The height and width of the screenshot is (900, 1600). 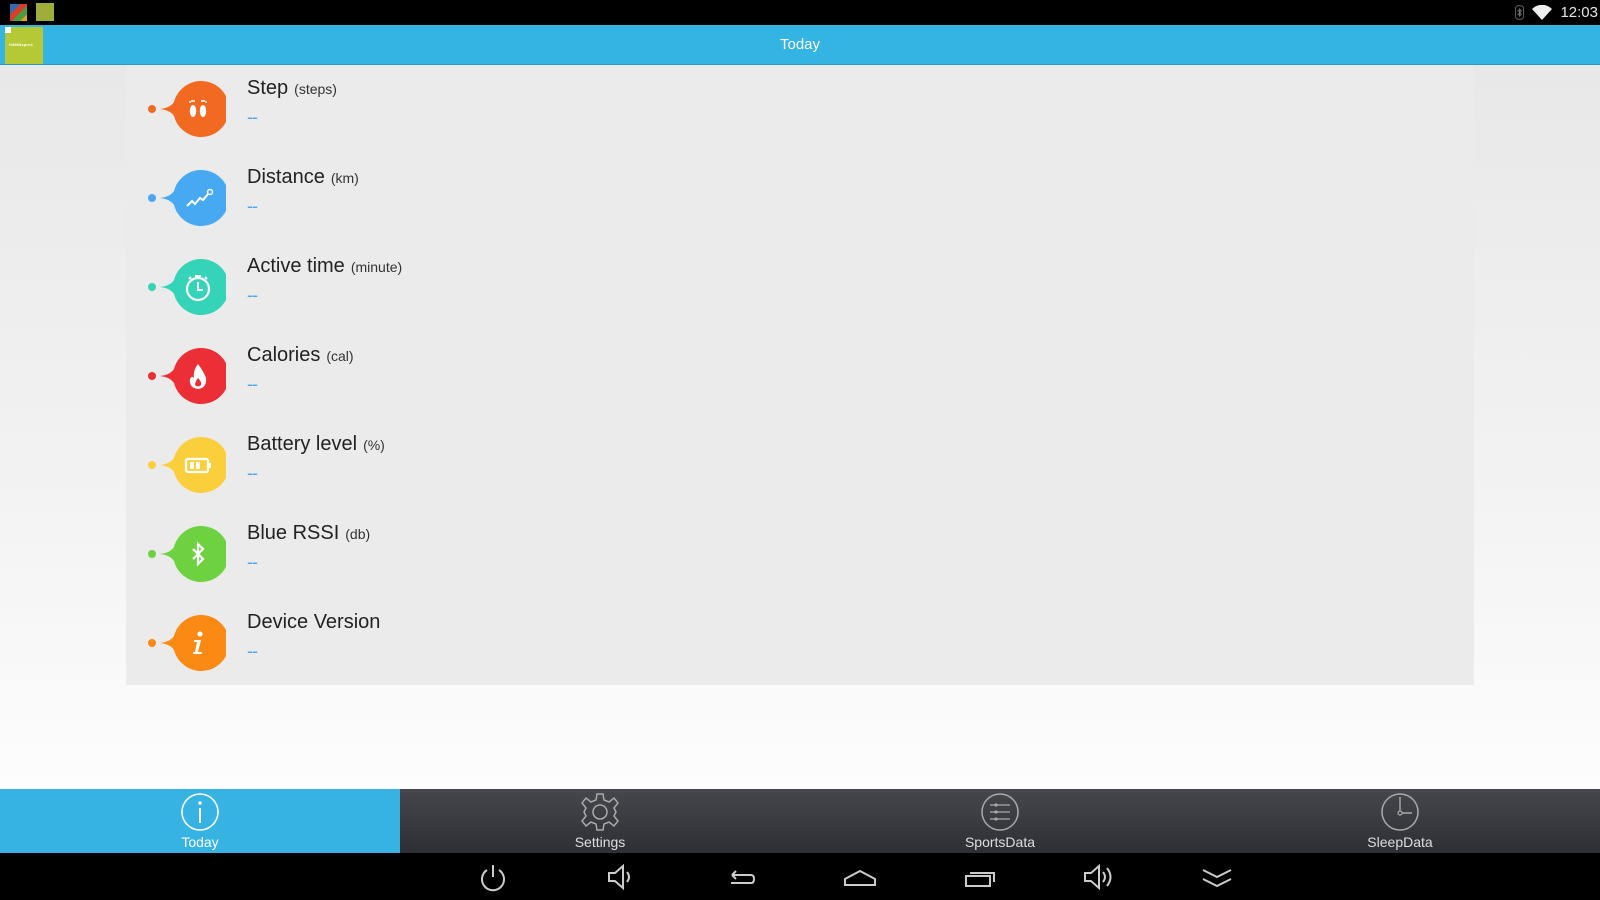 What do you see at coordinates (1400, 812) in the screenshot?
I see `clock-circle-icon` at bounding box center [1400, 812].